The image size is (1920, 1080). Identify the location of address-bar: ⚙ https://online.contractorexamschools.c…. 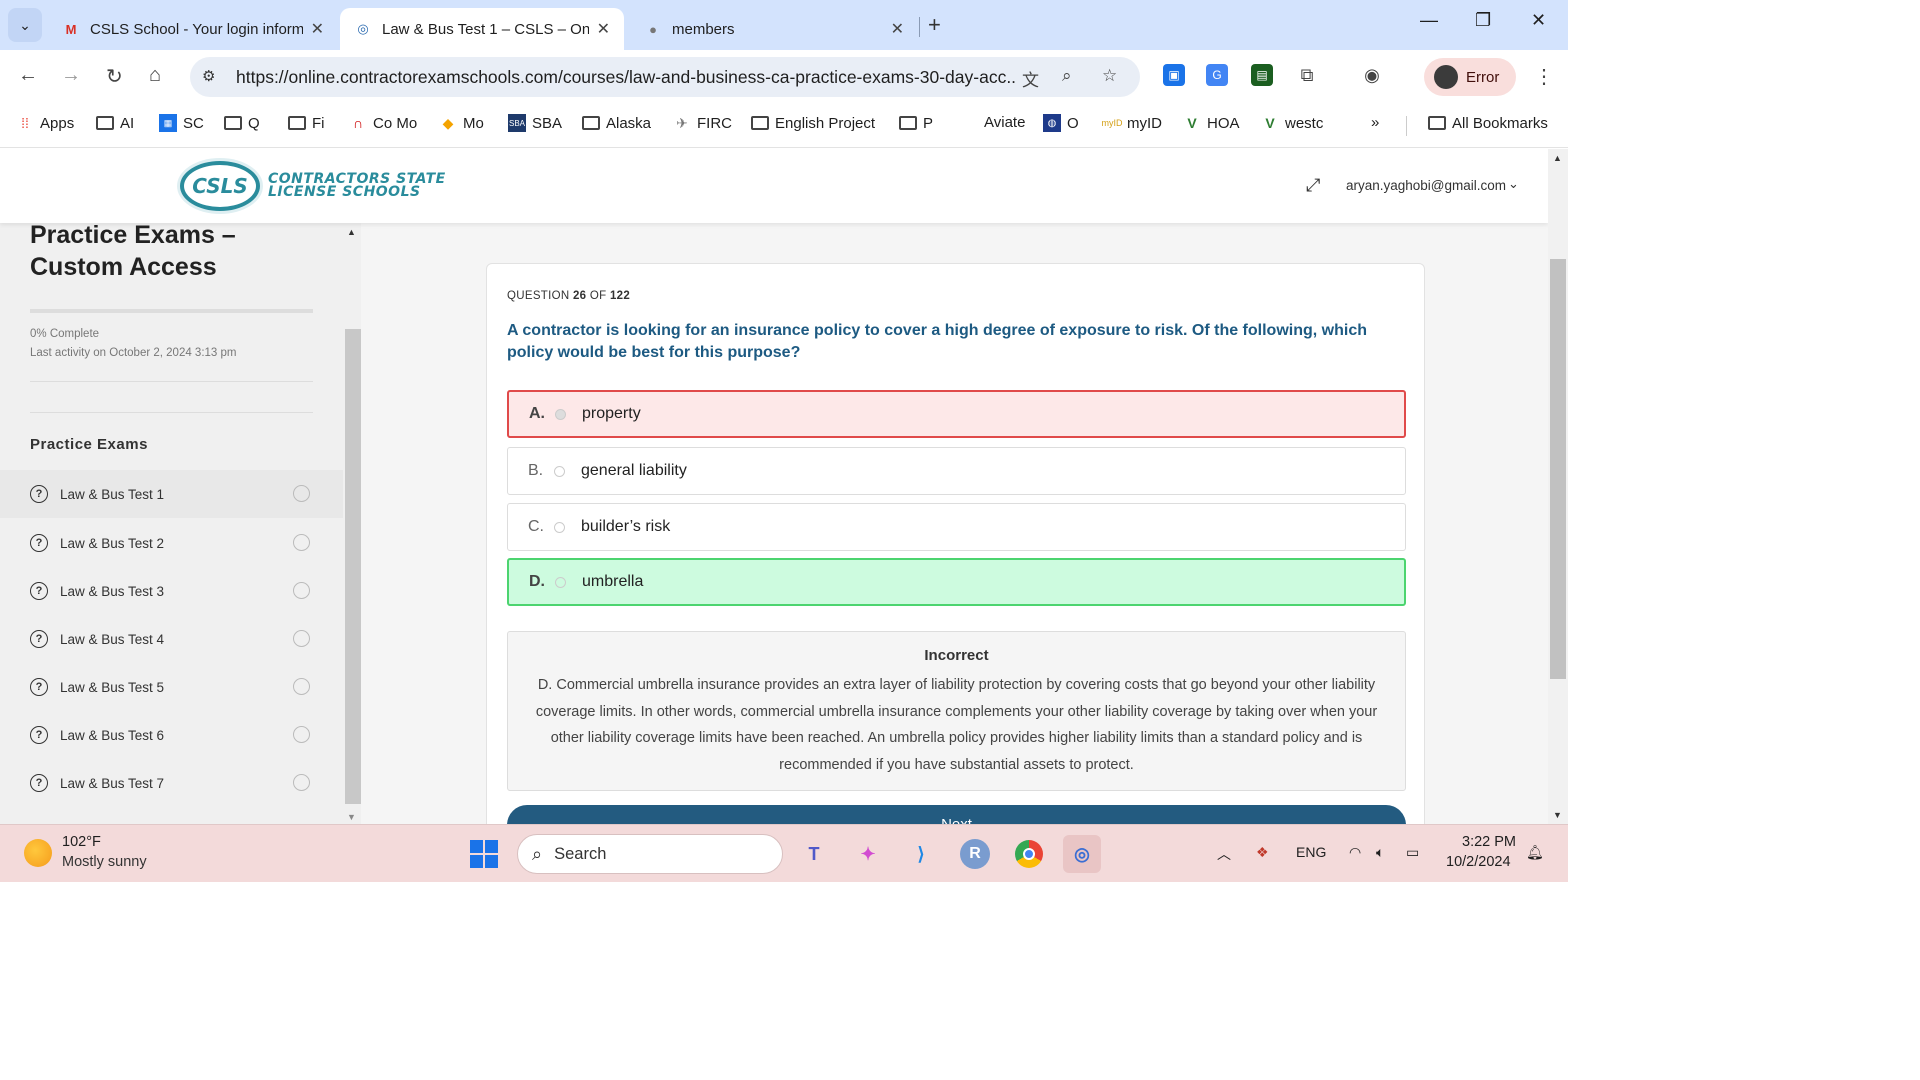
(665, 77).